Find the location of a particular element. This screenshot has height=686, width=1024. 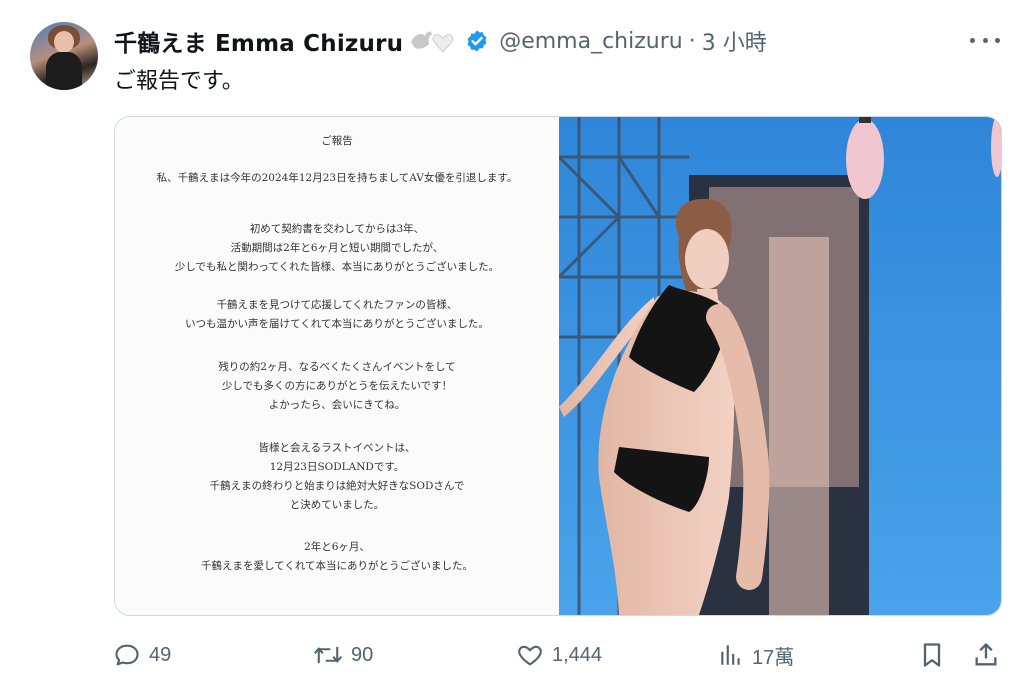

view-count: 17萬 is located at coordinates (773, 657).